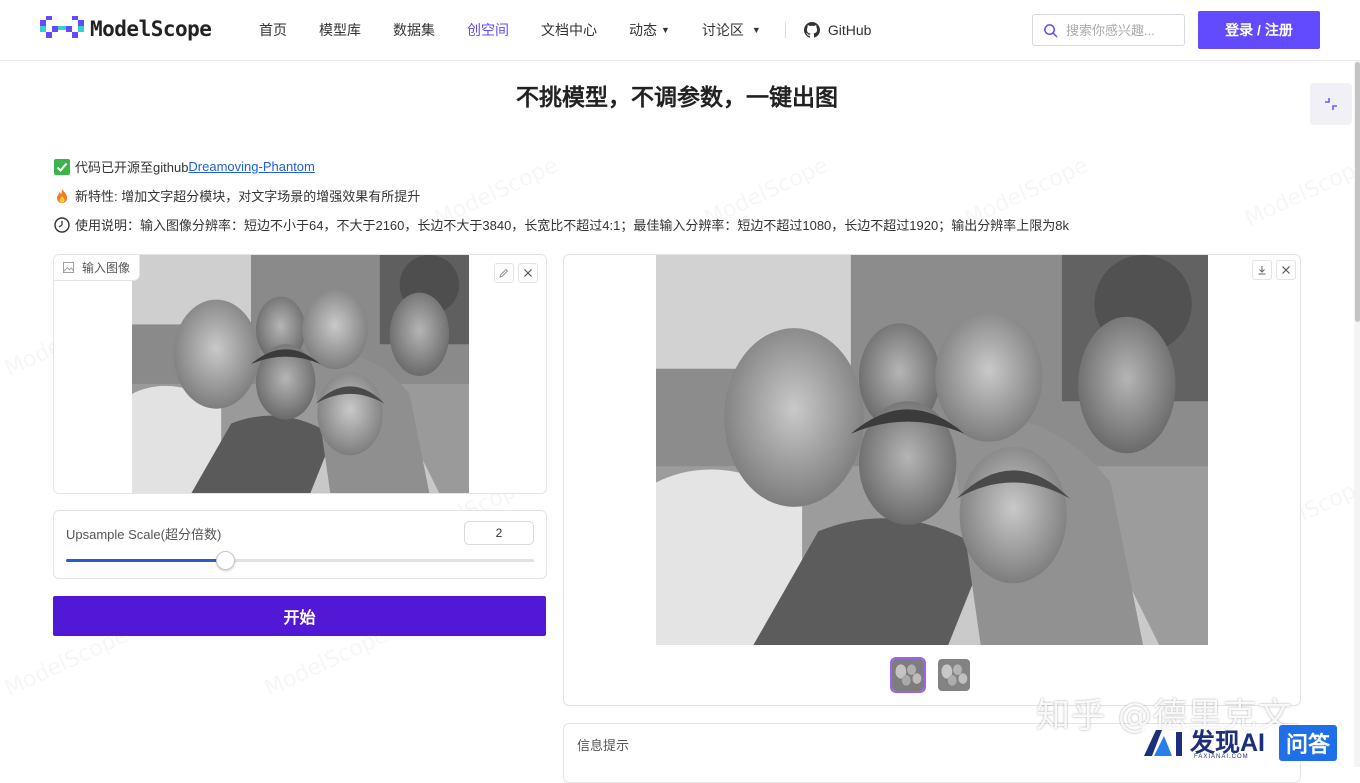 This screenshot has height=783, width=1360. What do you see at coordinates (132, 167) in the screenshot?
I see `note-text: 代码已开源至github` at bounding box center [132, 167].